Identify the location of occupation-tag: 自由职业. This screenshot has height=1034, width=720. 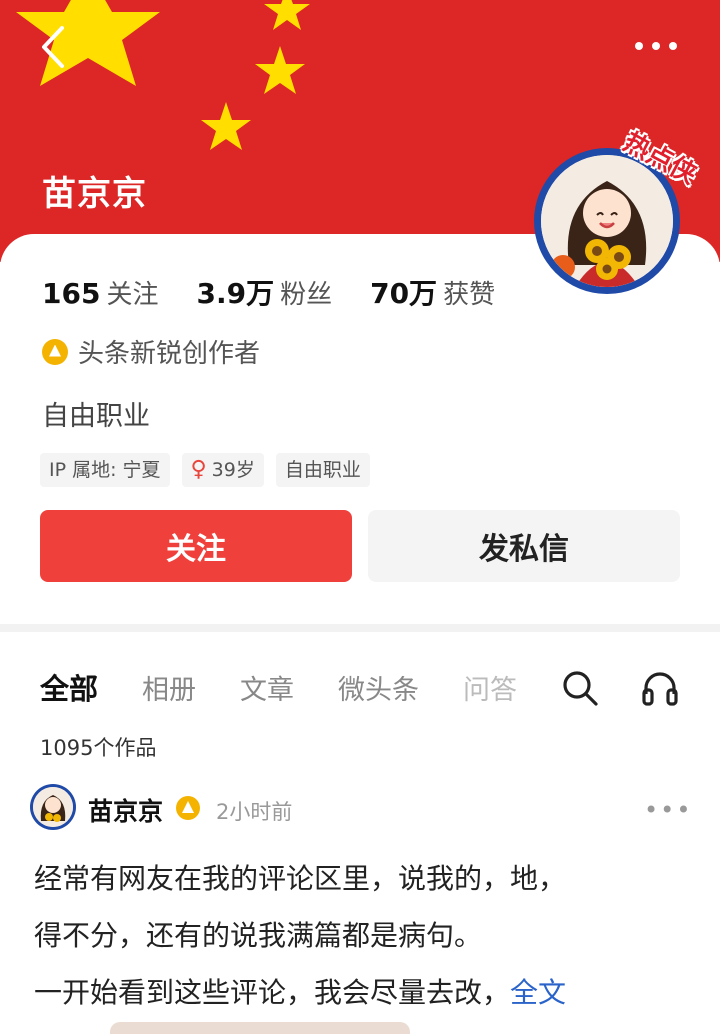
(322, 470).